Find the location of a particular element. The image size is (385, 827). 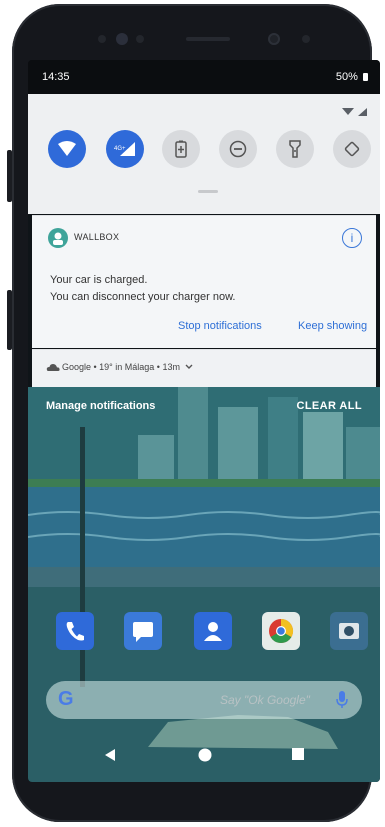

contacts-icon is located at coordinates (213, 631).